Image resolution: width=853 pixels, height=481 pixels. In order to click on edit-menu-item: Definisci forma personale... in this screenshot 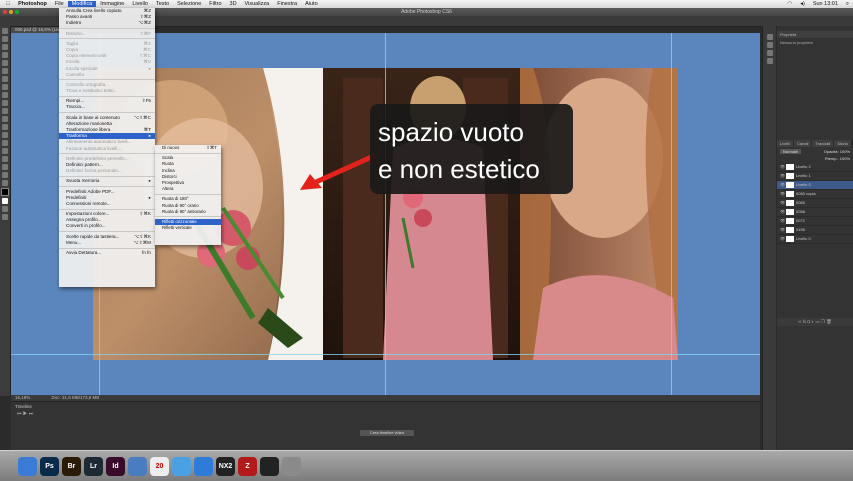, I will do `click(107, 171)`.